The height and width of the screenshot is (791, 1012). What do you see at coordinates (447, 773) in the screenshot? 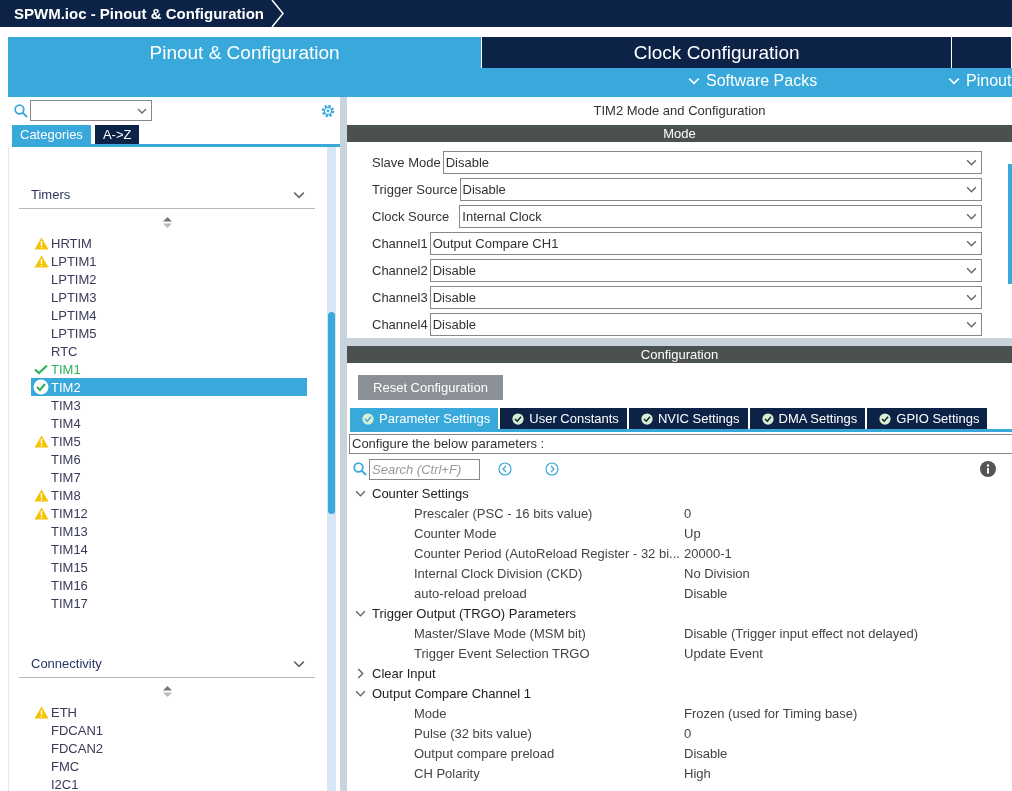
I see `parameter-name: CH Polarity` at bounding box center [447, 773].